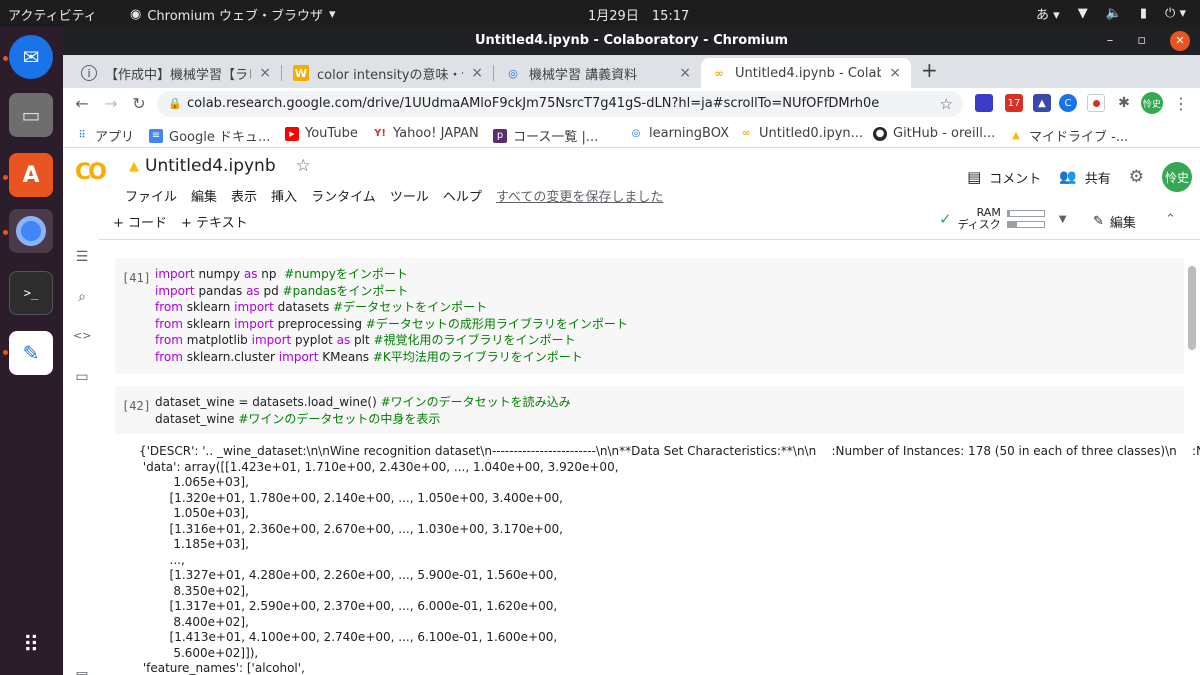 This screenshot has height=675, width=1200. What do you see at coordinates (208, 307) in the screenshot?
I see `code-text: sklearn` at bounding box center [208, 307].